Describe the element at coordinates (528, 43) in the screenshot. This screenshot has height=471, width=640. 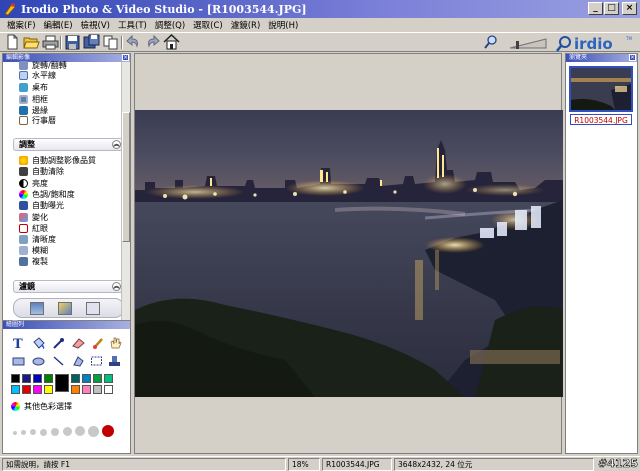
I see `zoom-slider` at that location.